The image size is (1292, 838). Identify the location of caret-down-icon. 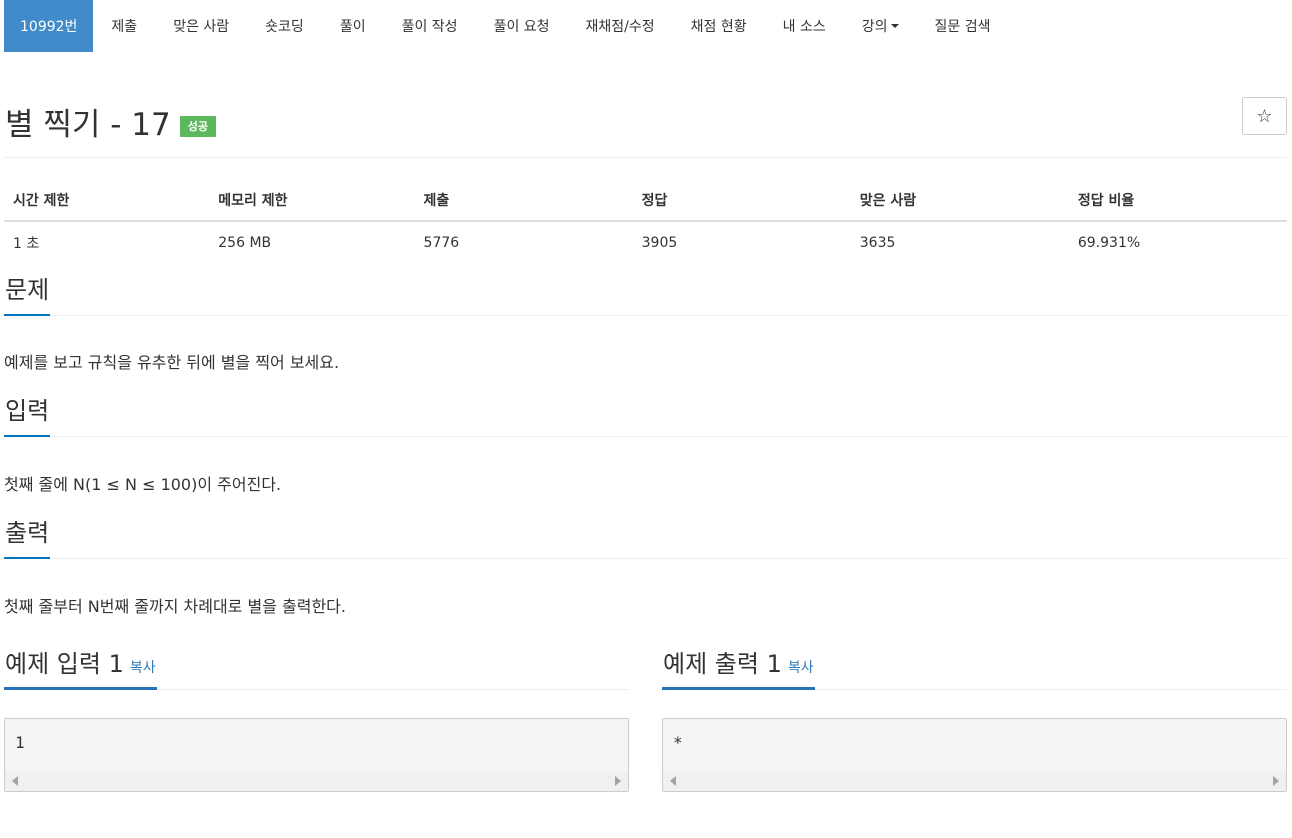
(894, 26).